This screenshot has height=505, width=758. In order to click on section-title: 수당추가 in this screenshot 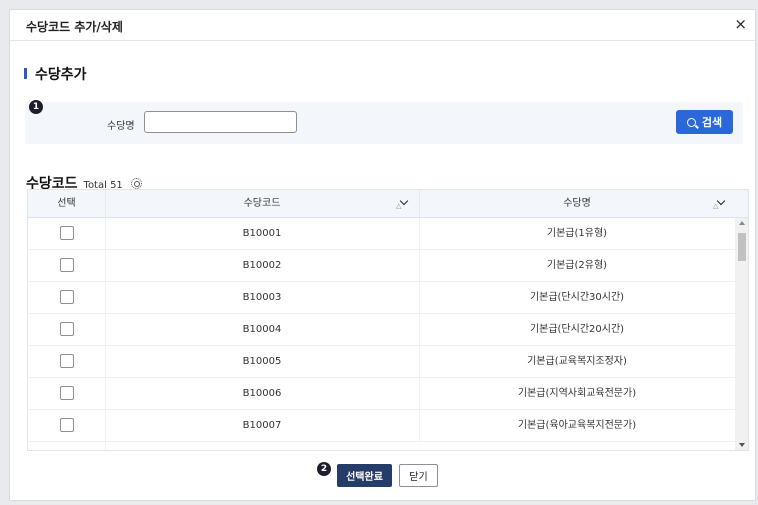, I will do `click(55, 74)`.